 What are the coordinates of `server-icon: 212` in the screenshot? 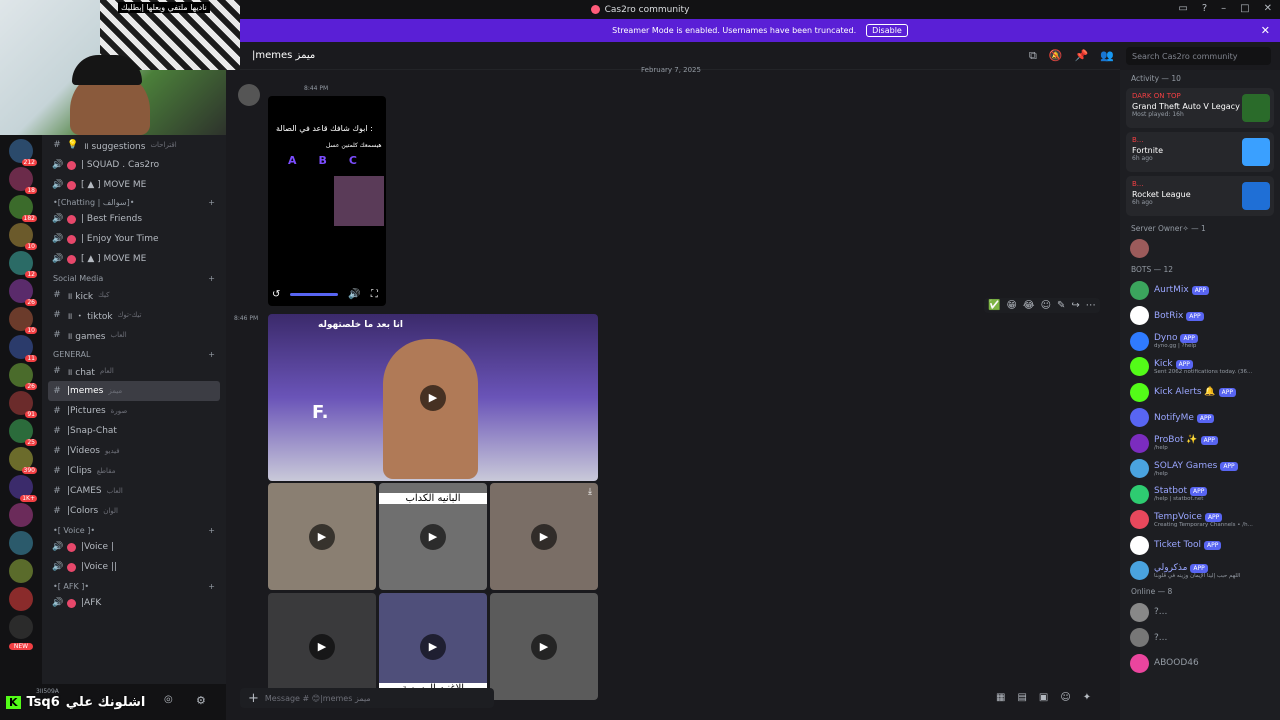 It's located at (23, 152).